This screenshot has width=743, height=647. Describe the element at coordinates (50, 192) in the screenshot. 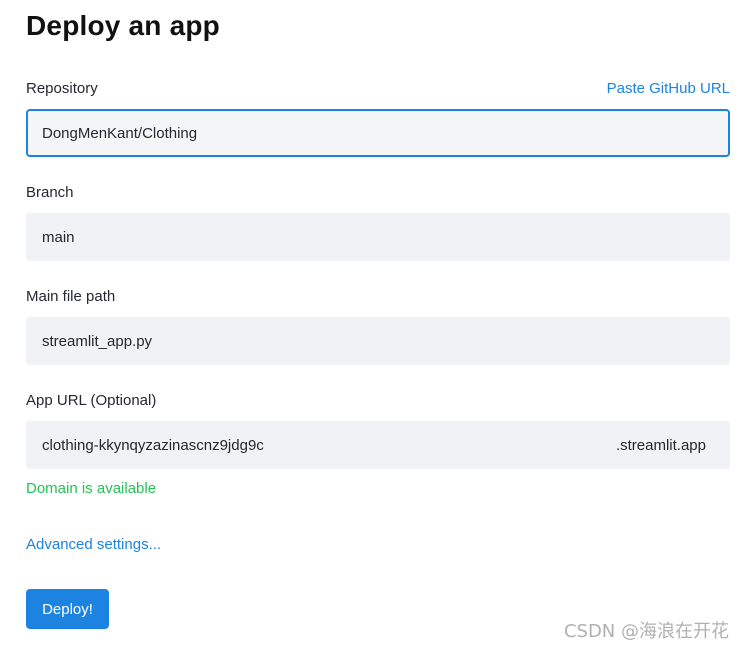

I see `branch-label: Branch` at that location.